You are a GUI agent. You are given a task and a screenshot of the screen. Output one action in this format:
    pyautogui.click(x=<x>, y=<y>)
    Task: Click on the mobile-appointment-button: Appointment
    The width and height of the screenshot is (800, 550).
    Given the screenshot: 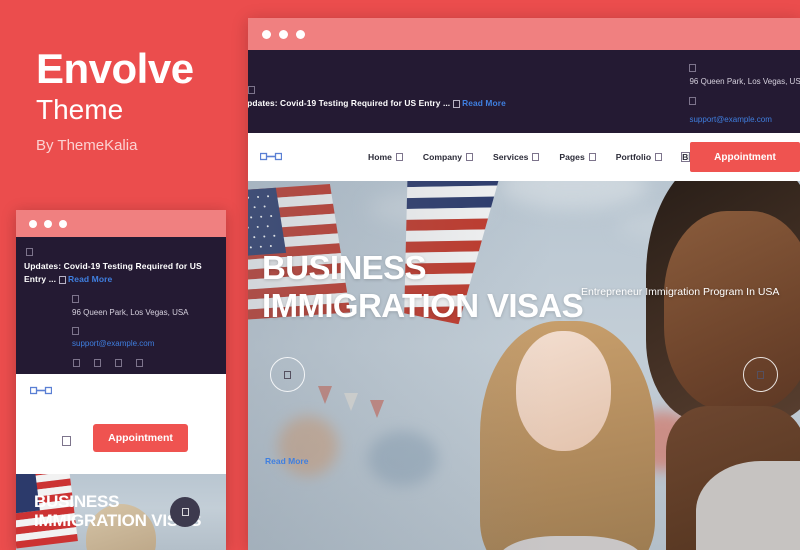 What is the action you would take?
    pyautogui.click(x=140, y=438)
    